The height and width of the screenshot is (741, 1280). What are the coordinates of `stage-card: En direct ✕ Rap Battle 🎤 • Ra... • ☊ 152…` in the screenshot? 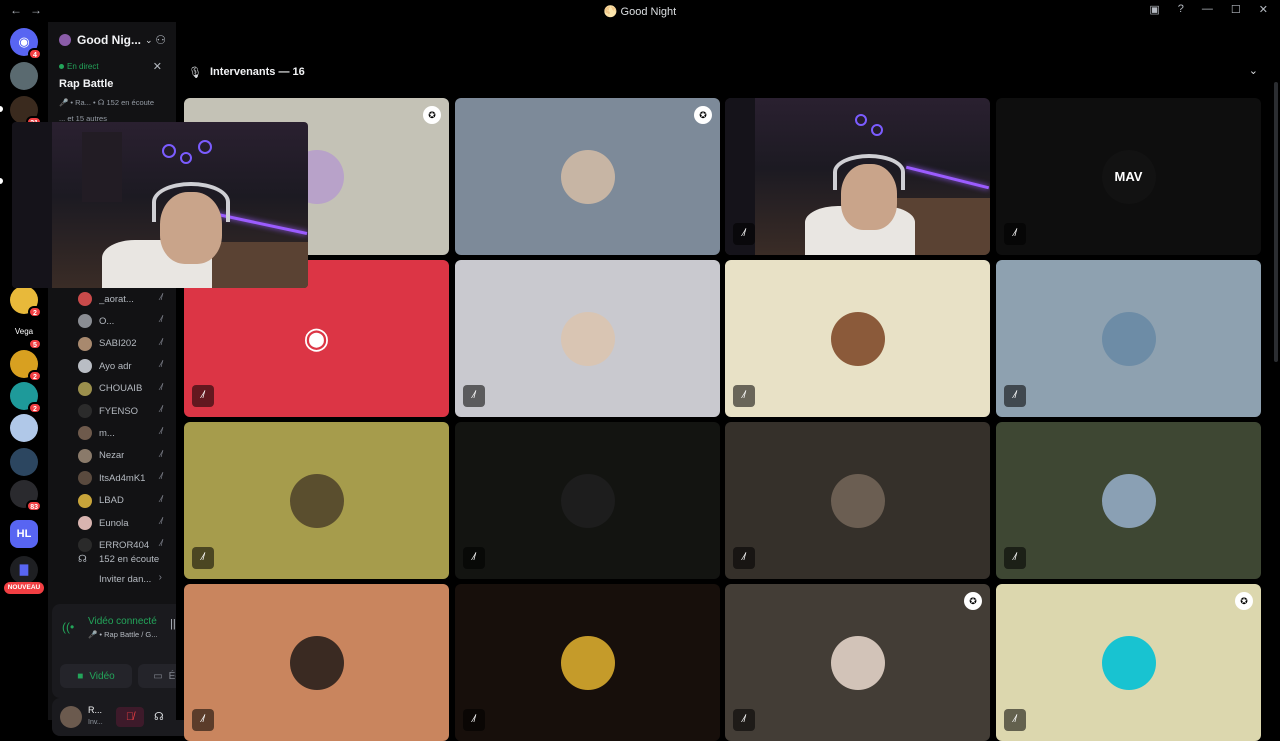 It's located at (112, 90).